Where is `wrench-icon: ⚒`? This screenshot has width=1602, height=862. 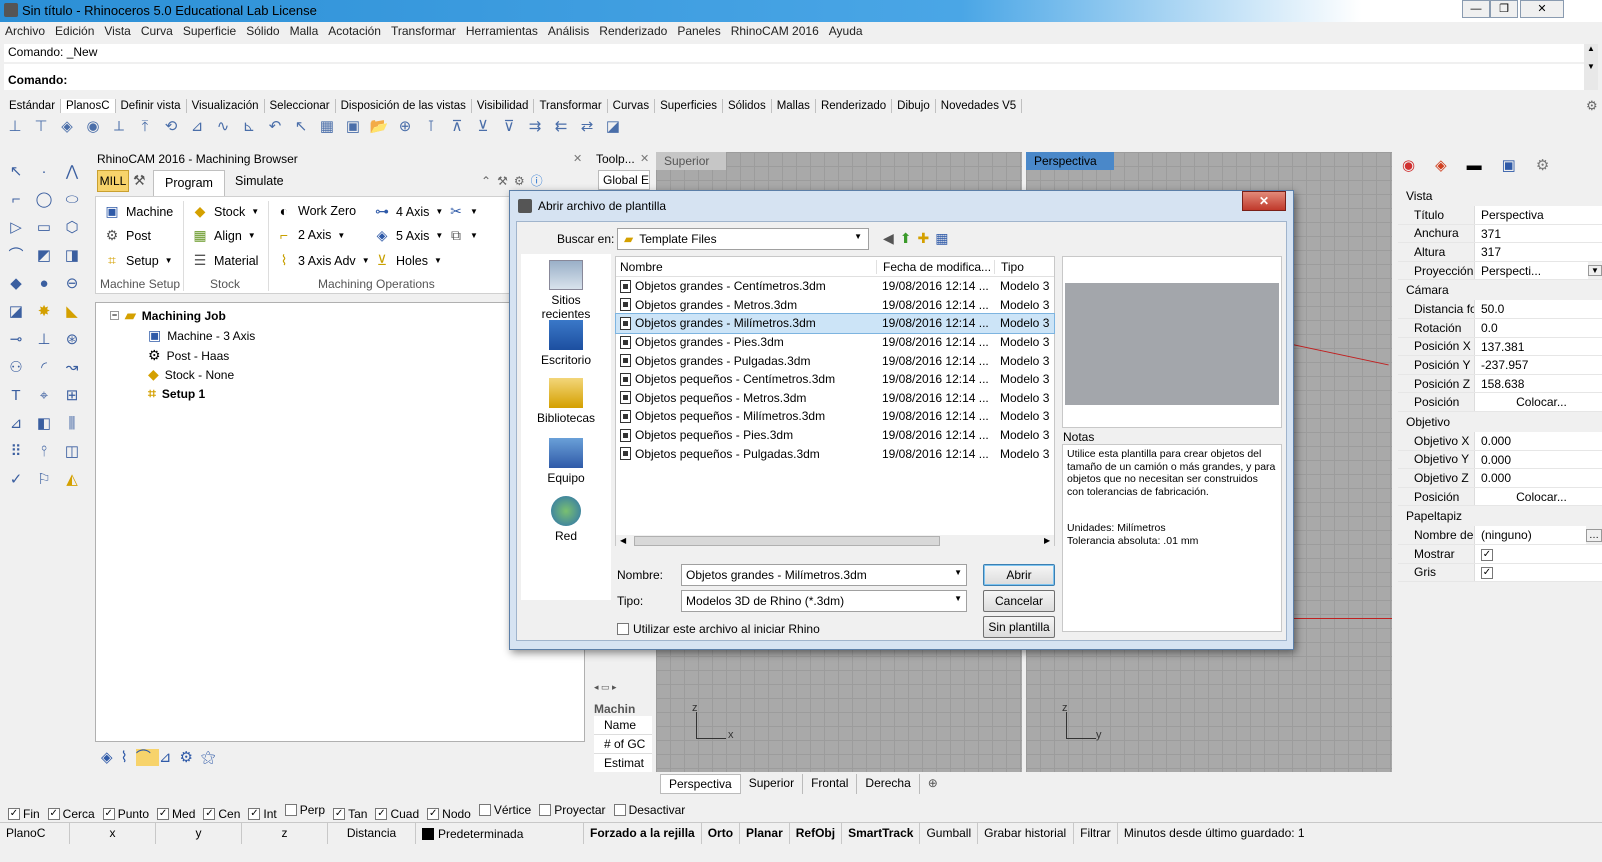
wrench-icon: ⚒ is located at coordinates (505, 181).